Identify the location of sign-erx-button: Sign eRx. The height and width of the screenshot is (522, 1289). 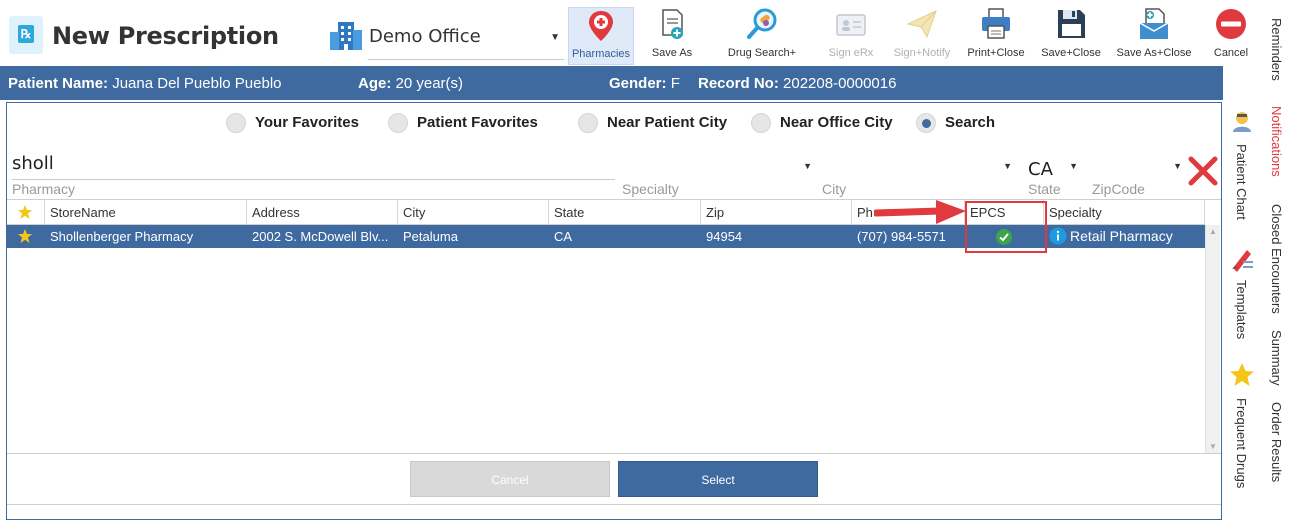
(851, 36).